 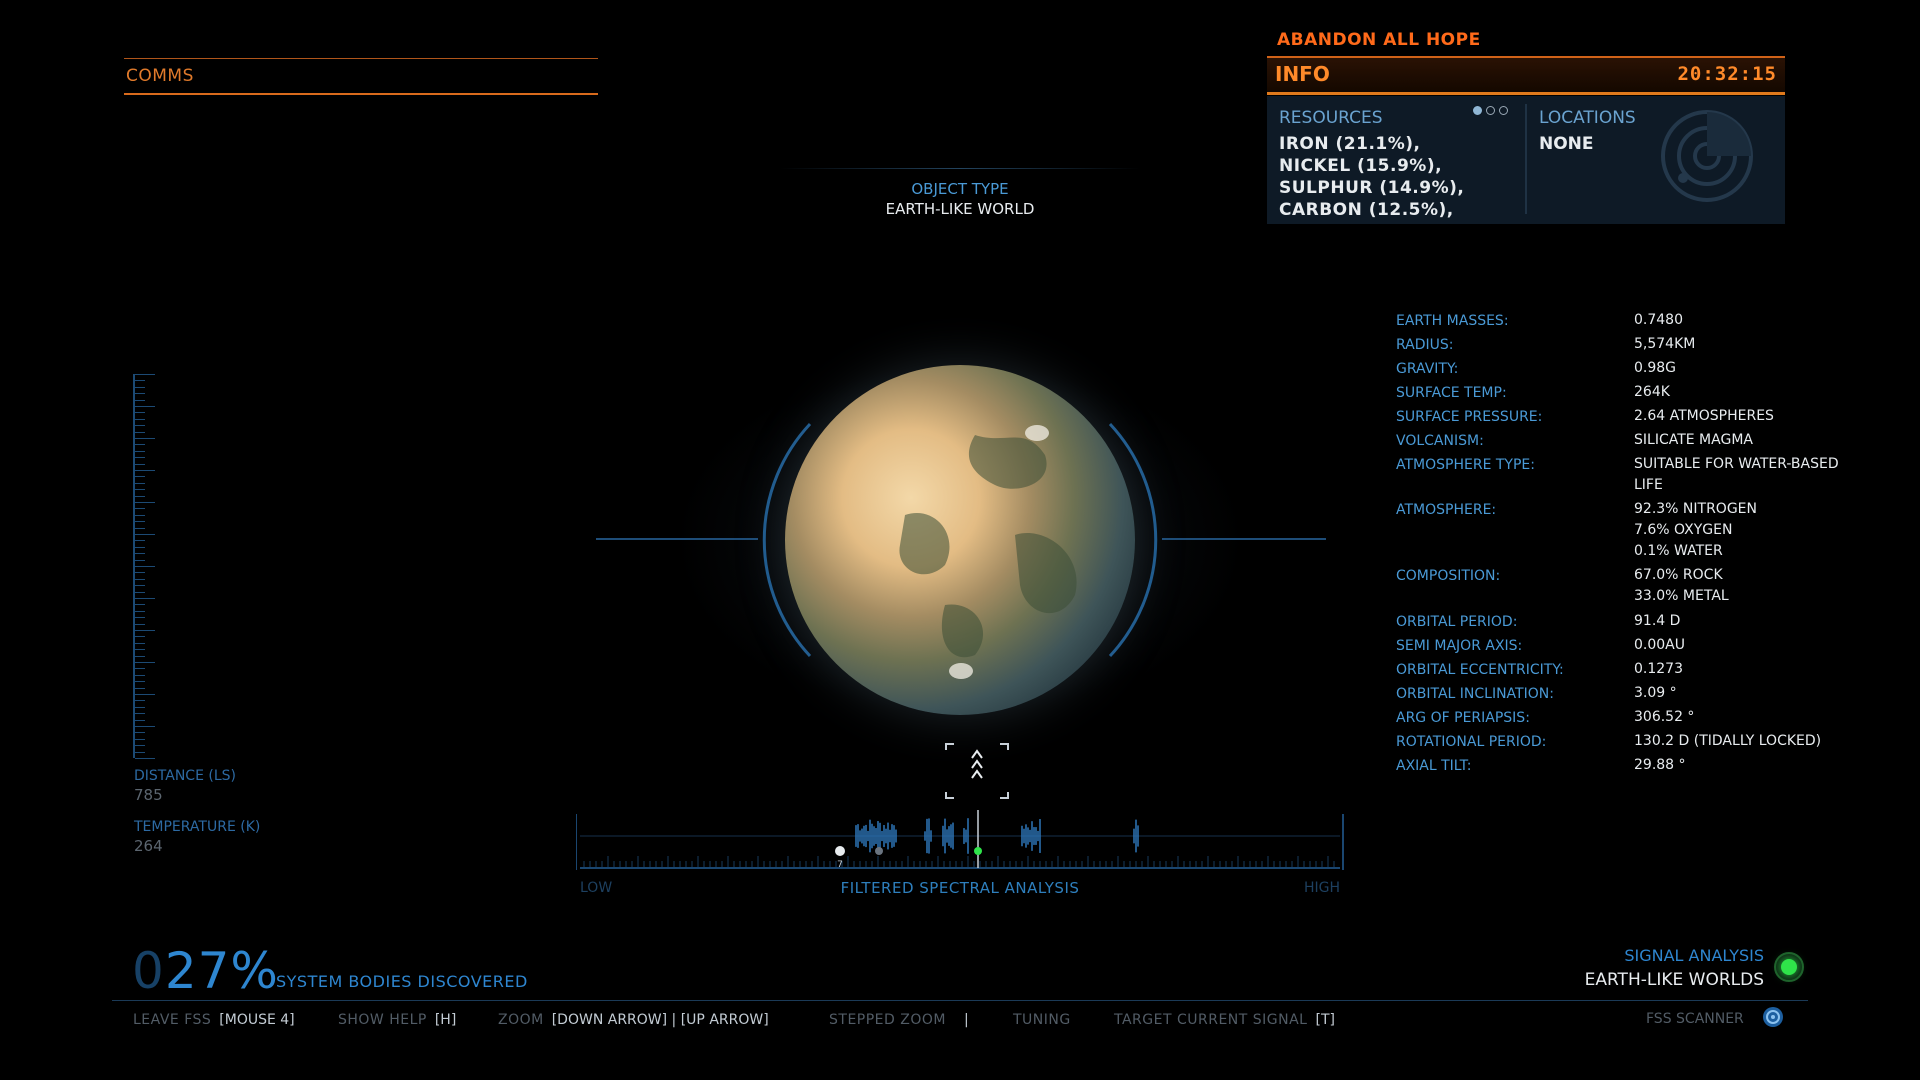 I want to click on signal-status-light, so click(x=1789, y=967).